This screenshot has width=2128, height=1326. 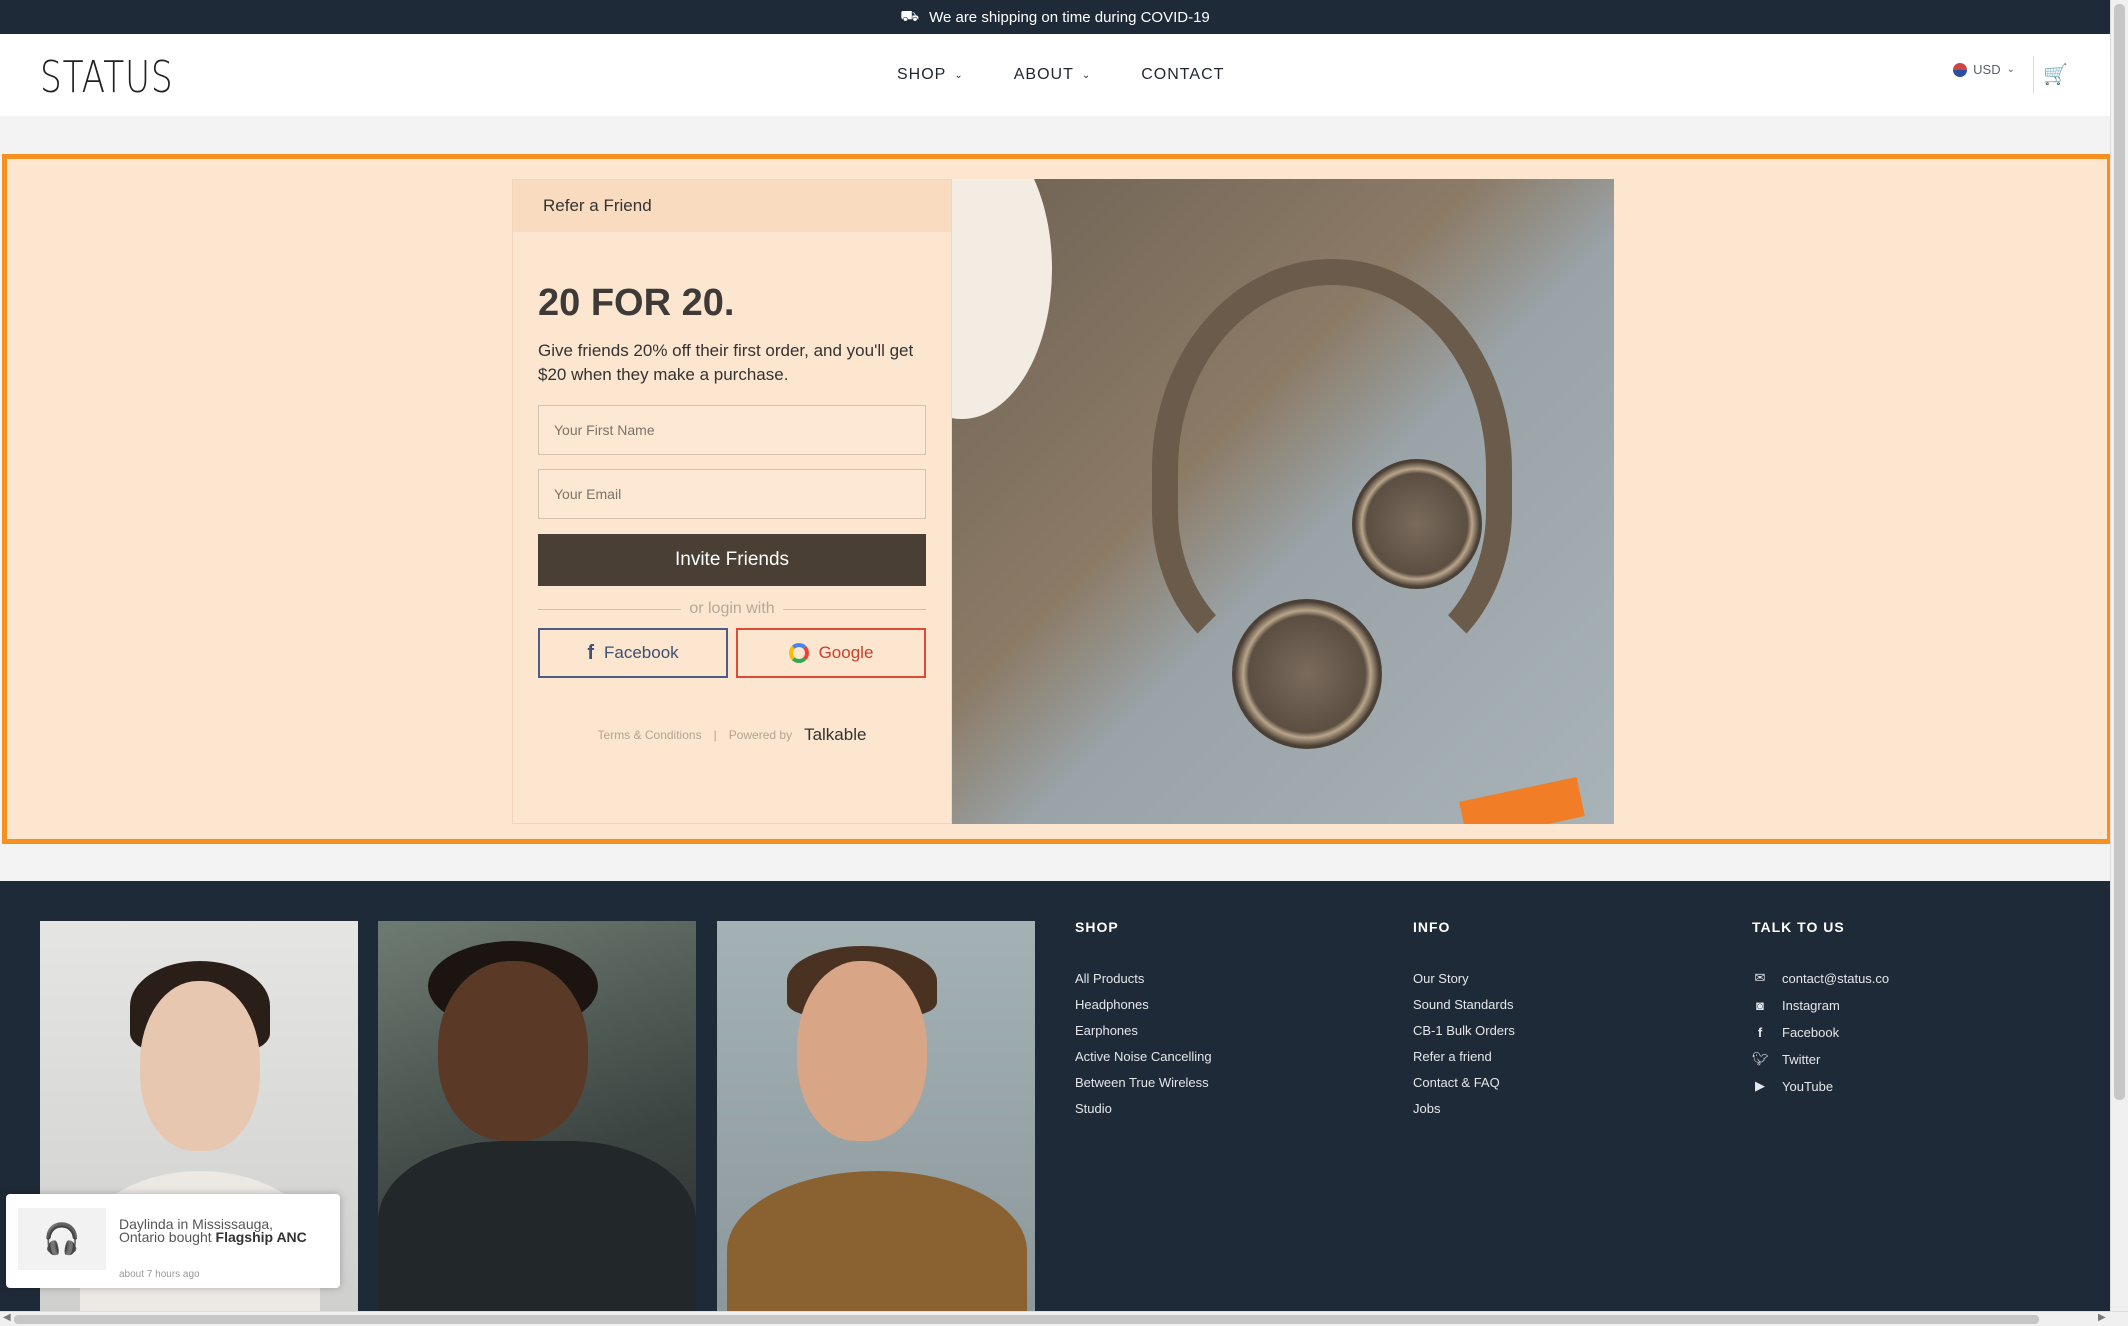 I want to click on footer-link: Contact & FAQ, so click(x=1464, y=1082).